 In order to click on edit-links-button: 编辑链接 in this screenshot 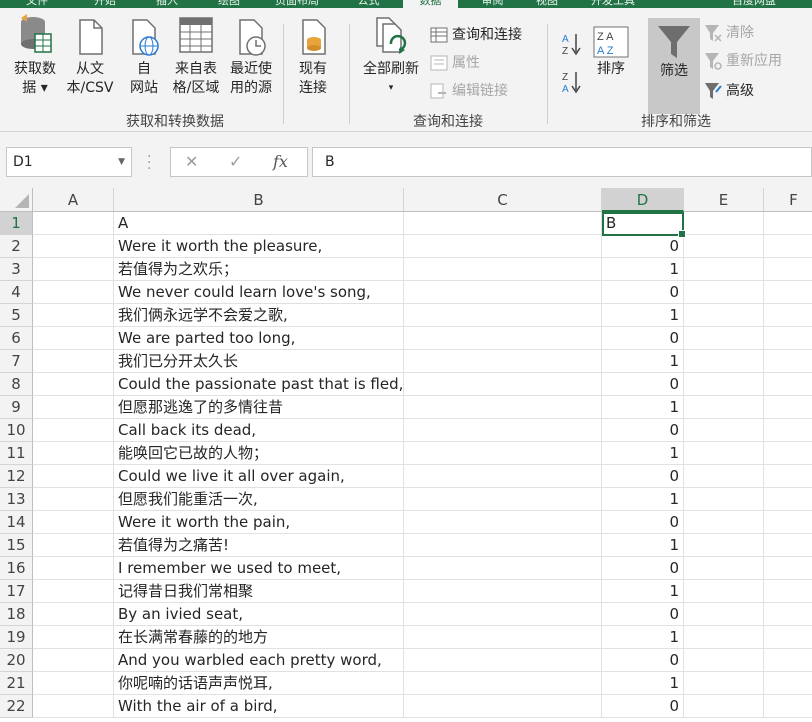, I will do `click(469, 91)`.